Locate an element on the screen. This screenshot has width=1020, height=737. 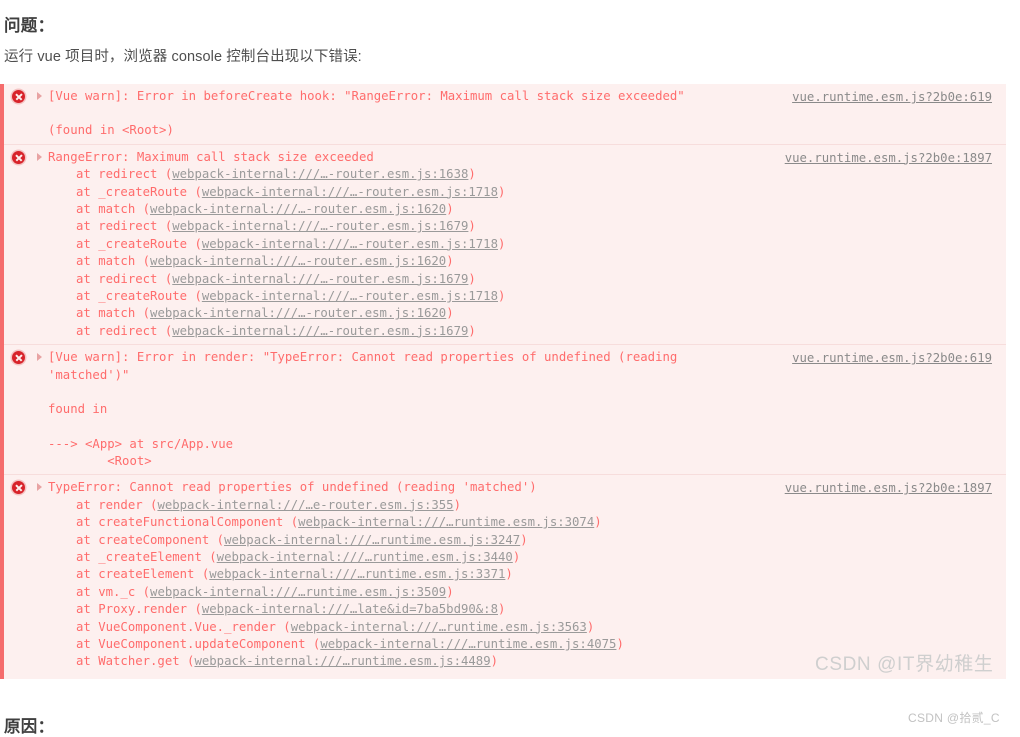
stack-frame-link: webpack-internal:///…runtime.esm.js:4489 is located at coordinates (342, 661).